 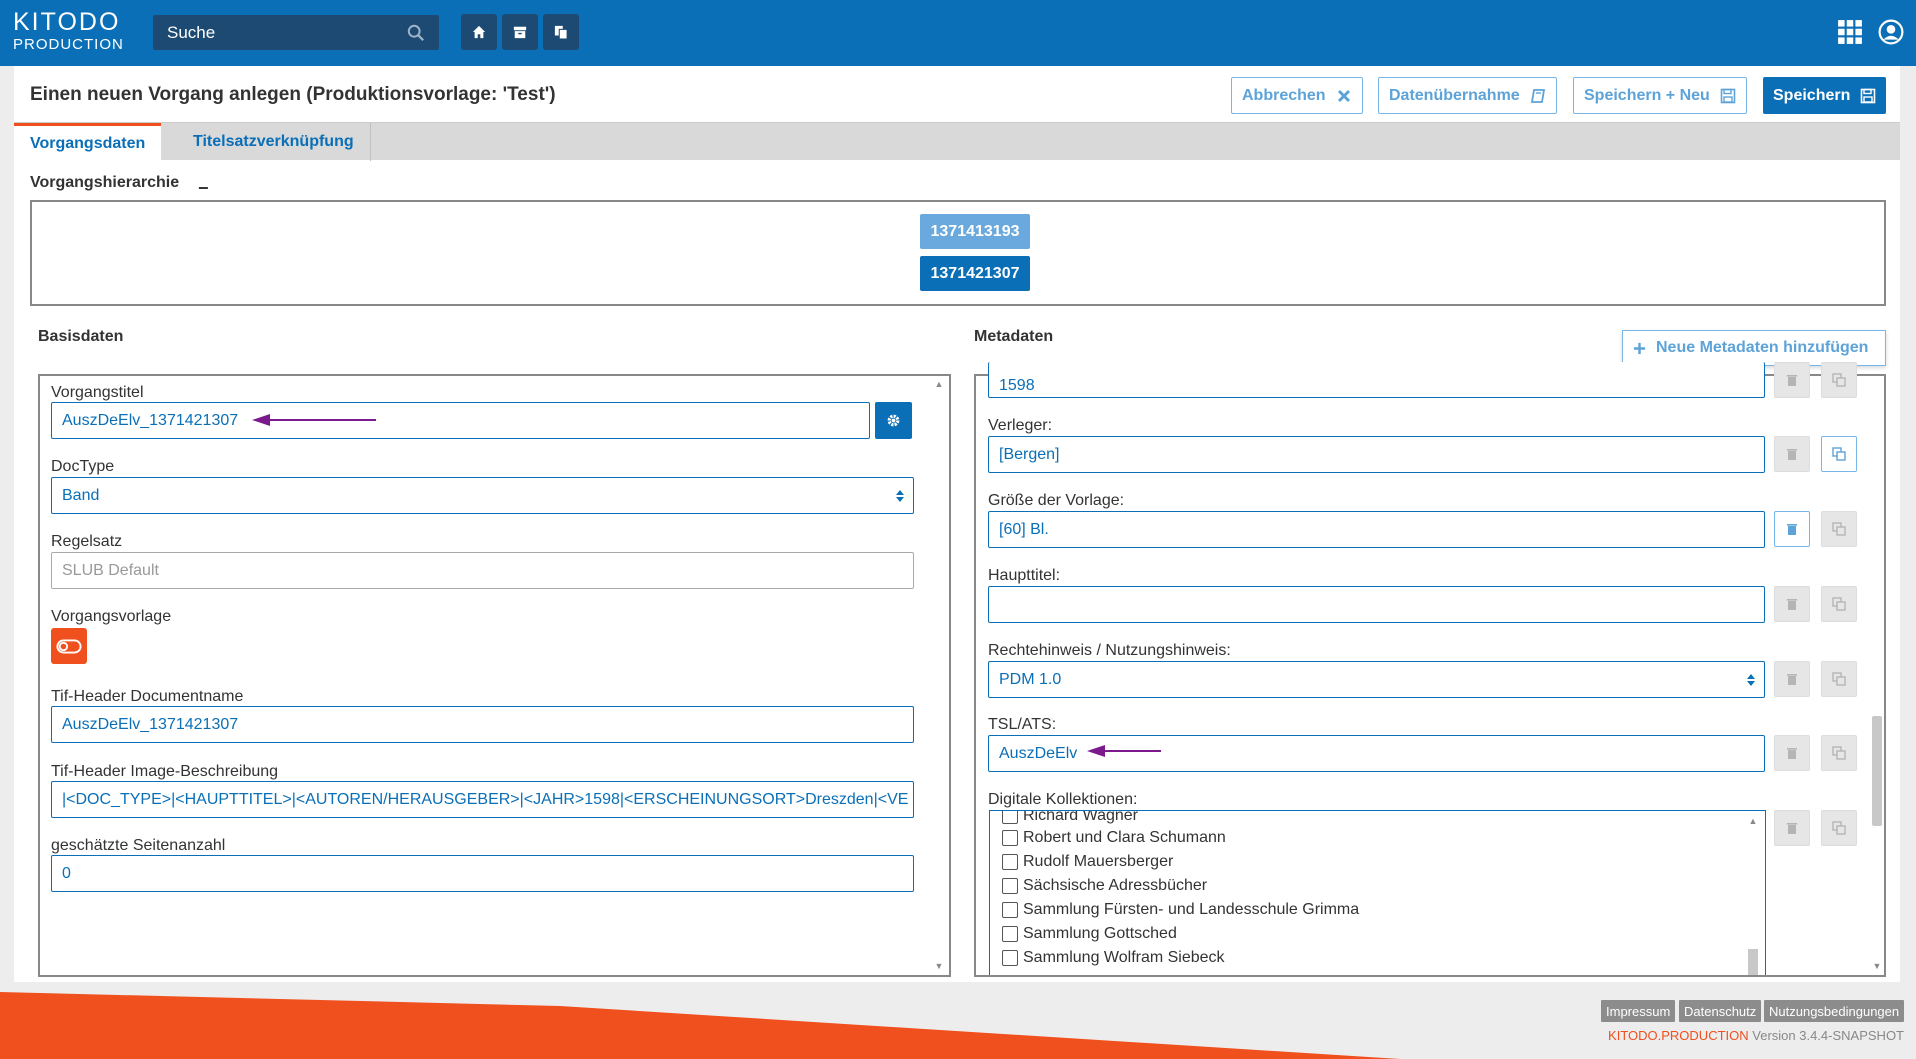 What do you see at coordinates (1020, 425) in the screenshot?
I see `publisher-label: Verleger:` at bounding box center [1020, 425].